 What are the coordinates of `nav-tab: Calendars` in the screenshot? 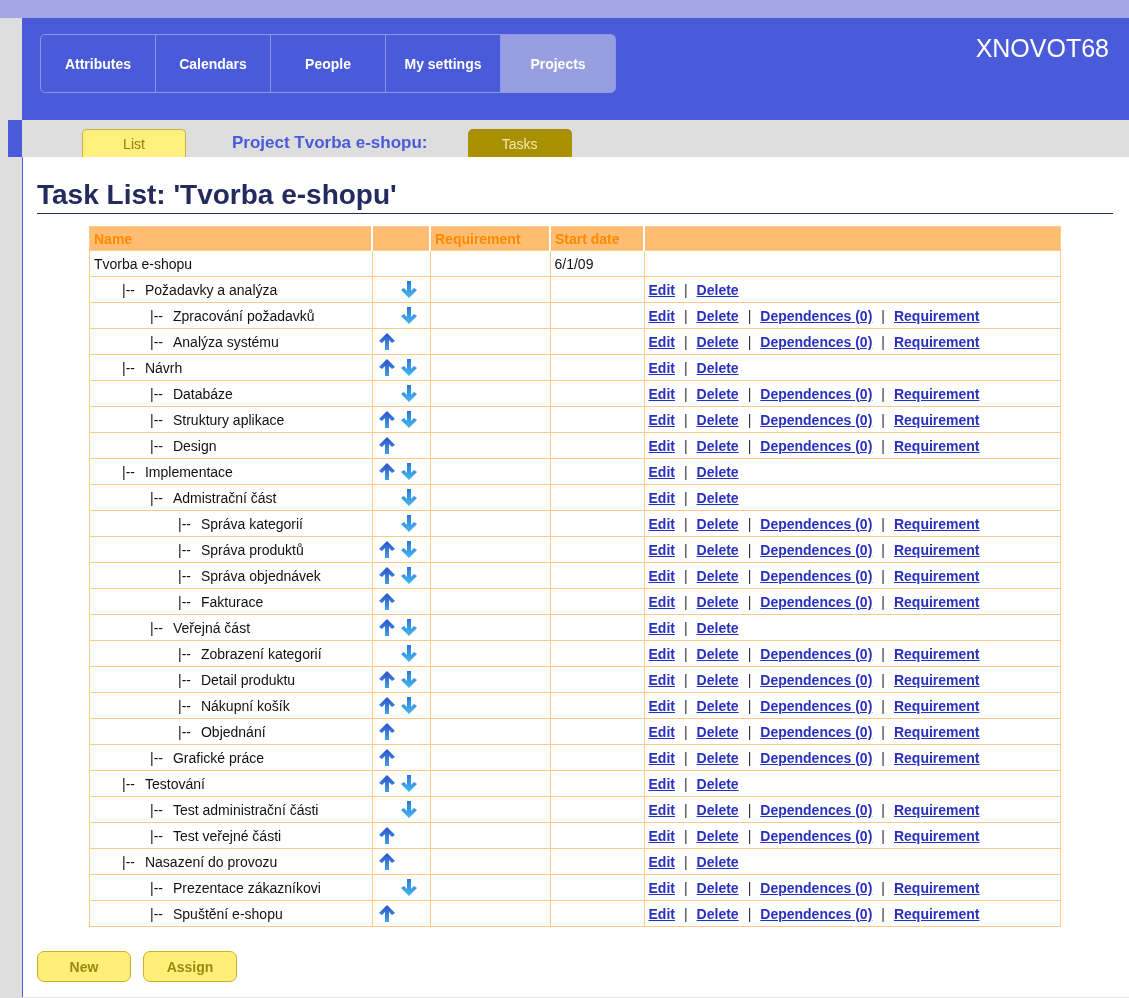 It's located at (213, 63).